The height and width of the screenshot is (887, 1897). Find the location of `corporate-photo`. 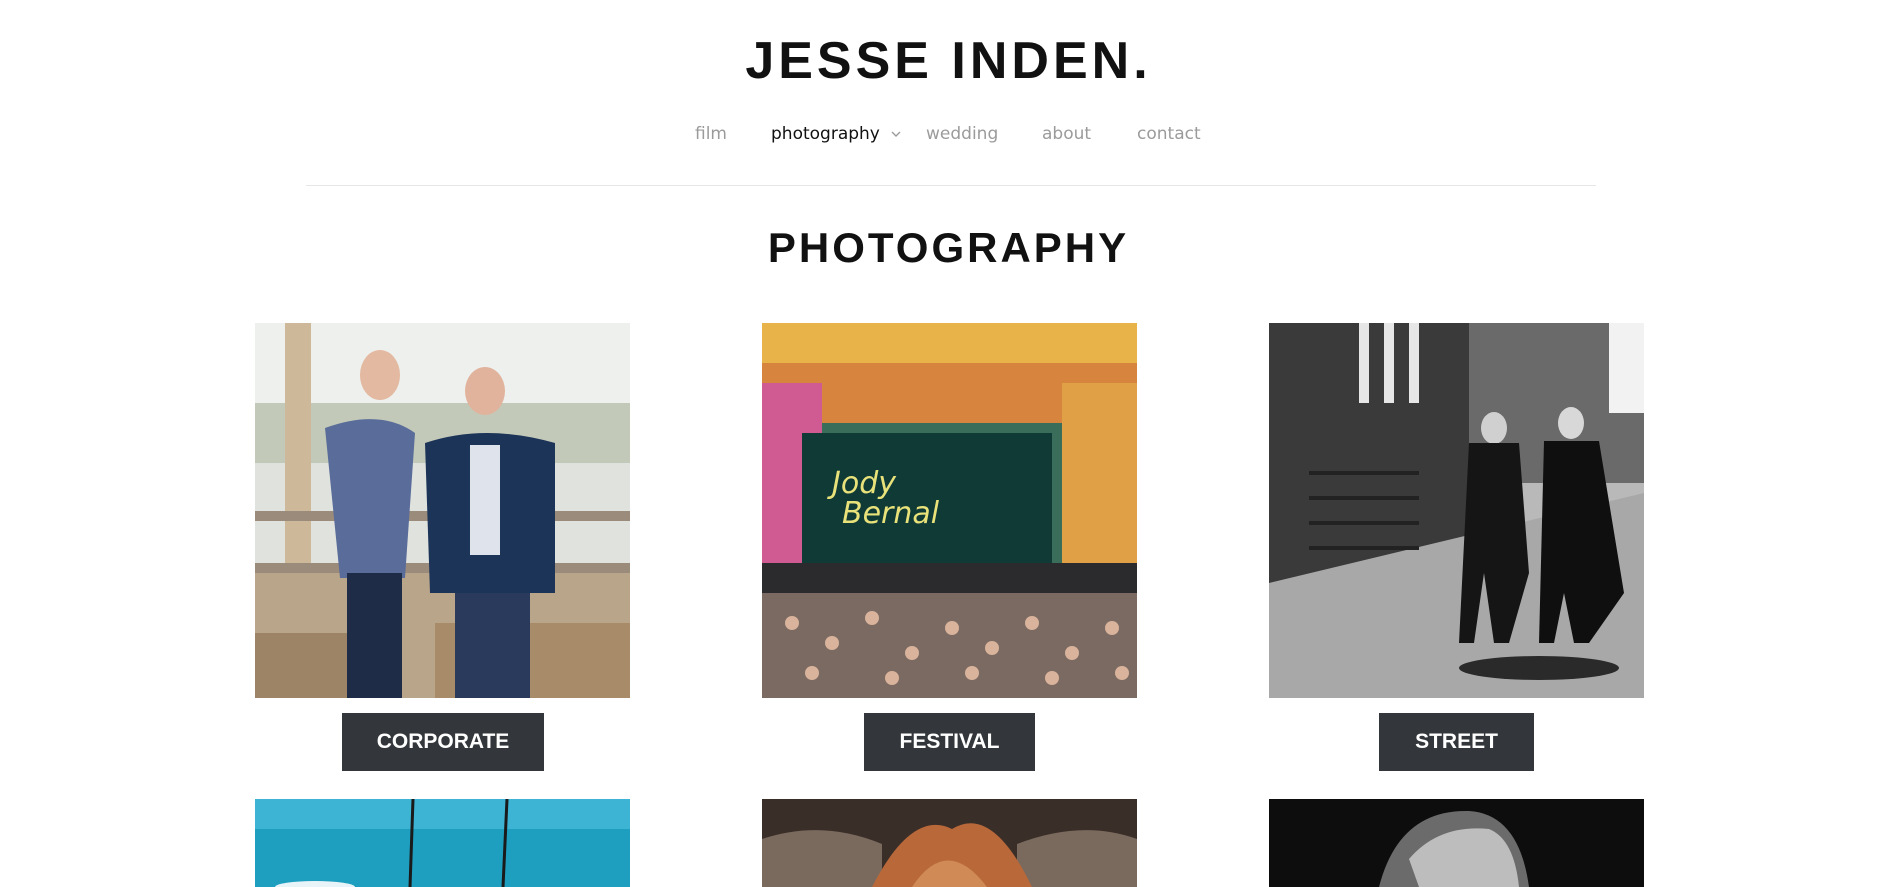

corporate-photo is located at coordinates (442, 510).